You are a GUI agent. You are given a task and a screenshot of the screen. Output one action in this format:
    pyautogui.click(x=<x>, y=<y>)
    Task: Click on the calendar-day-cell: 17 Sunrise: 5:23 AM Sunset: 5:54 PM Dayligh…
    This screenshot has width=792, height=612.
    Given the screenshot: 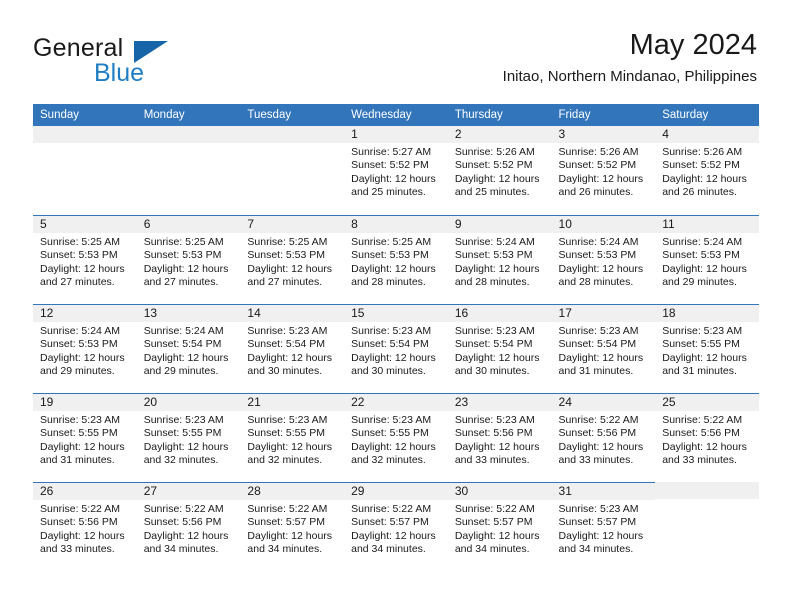 What is the action you would take?
    pyautogui.click(x=603, y=348)
    